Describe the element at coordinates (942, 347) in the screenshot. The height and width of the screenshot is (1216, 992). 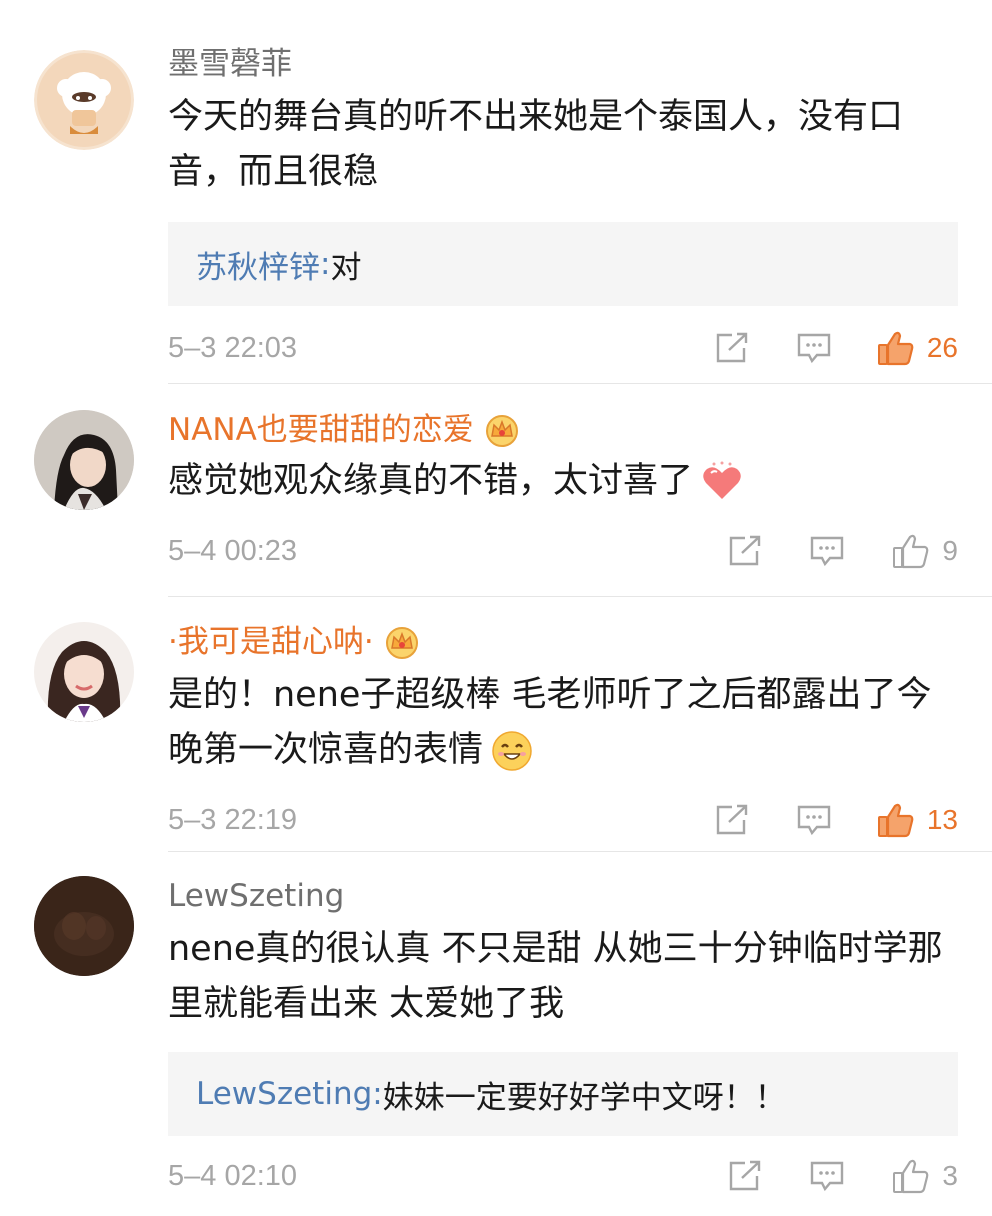
I see `like-count: 26` at that location.